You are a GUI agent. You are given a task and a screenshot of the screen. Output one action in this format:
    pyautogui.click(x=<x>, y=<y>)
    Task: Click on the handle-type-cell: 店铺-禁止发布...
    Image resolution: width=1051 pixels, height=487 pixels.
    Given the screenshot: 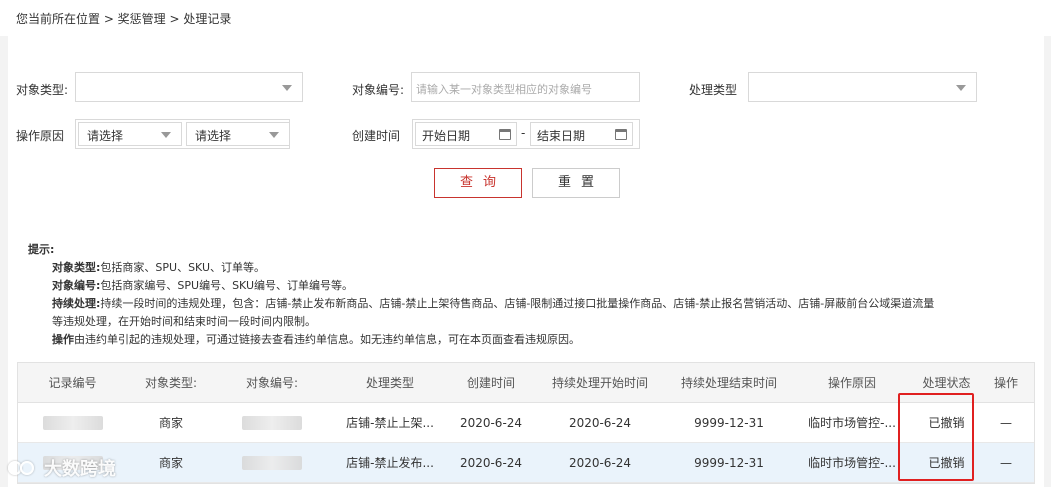 What is the action you would take?
    pyautogui.click(x=390, y=463)
    